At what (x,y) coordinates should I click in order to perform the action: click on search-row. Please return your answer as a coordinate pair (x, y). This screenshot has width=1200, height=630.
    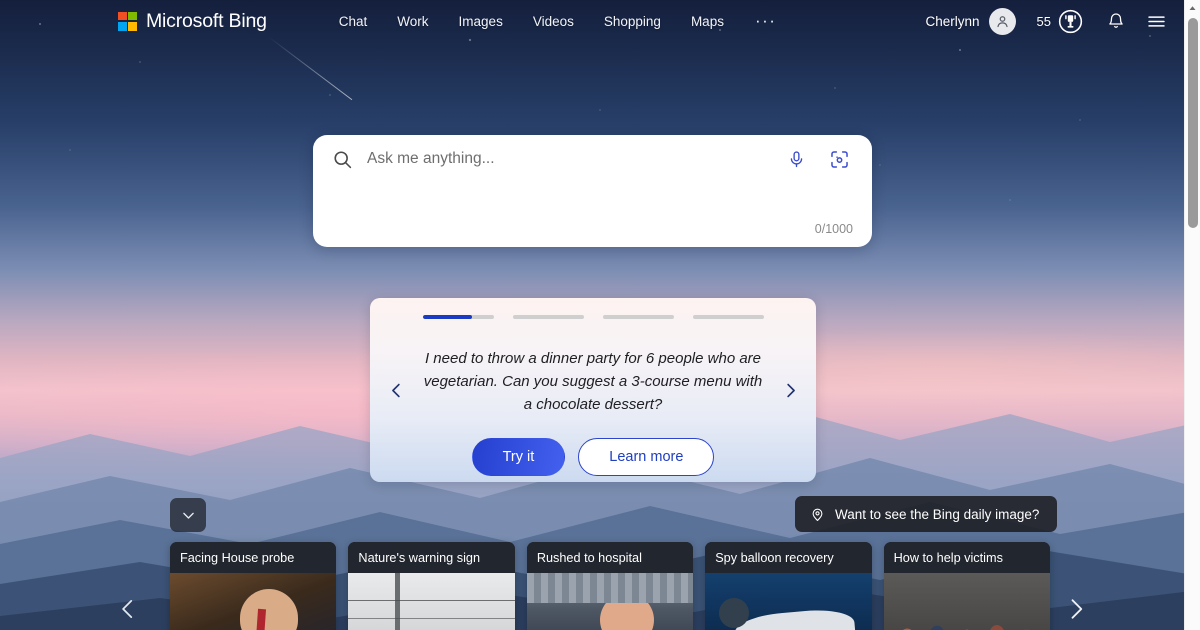
    Looking at the image, I should click on (592, 159).